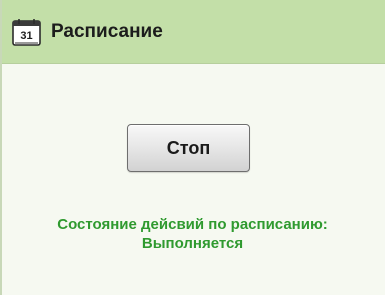 The image size is (385, 295). Describe the element at coordinates (192, 224) in the screenshot. I see `status-label: Состояние дейсвий по расписанию:` at that location.